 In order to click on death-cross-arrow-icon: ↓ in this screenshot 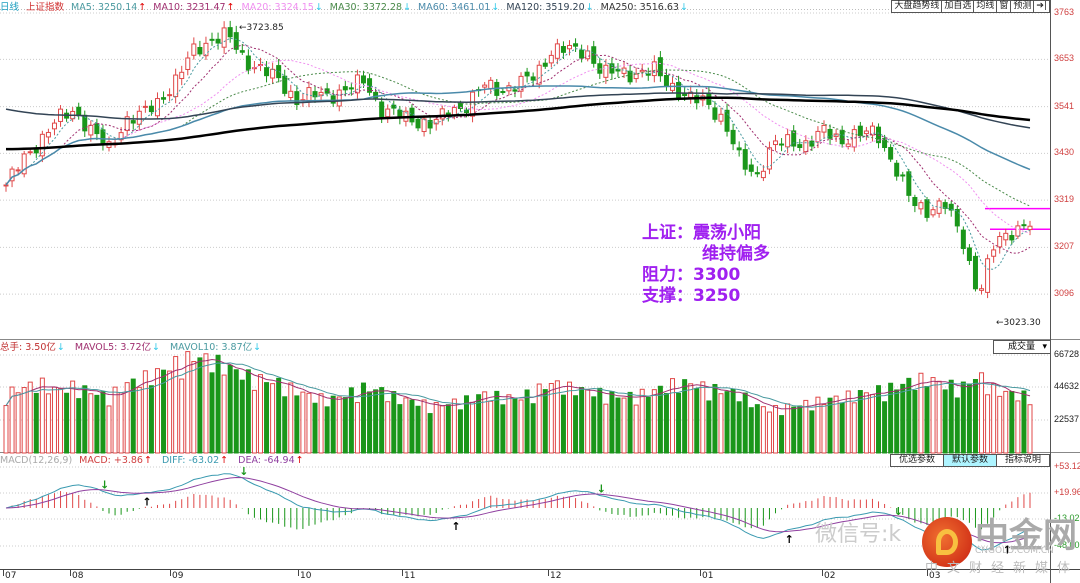, I will do `click(601, 488)`.